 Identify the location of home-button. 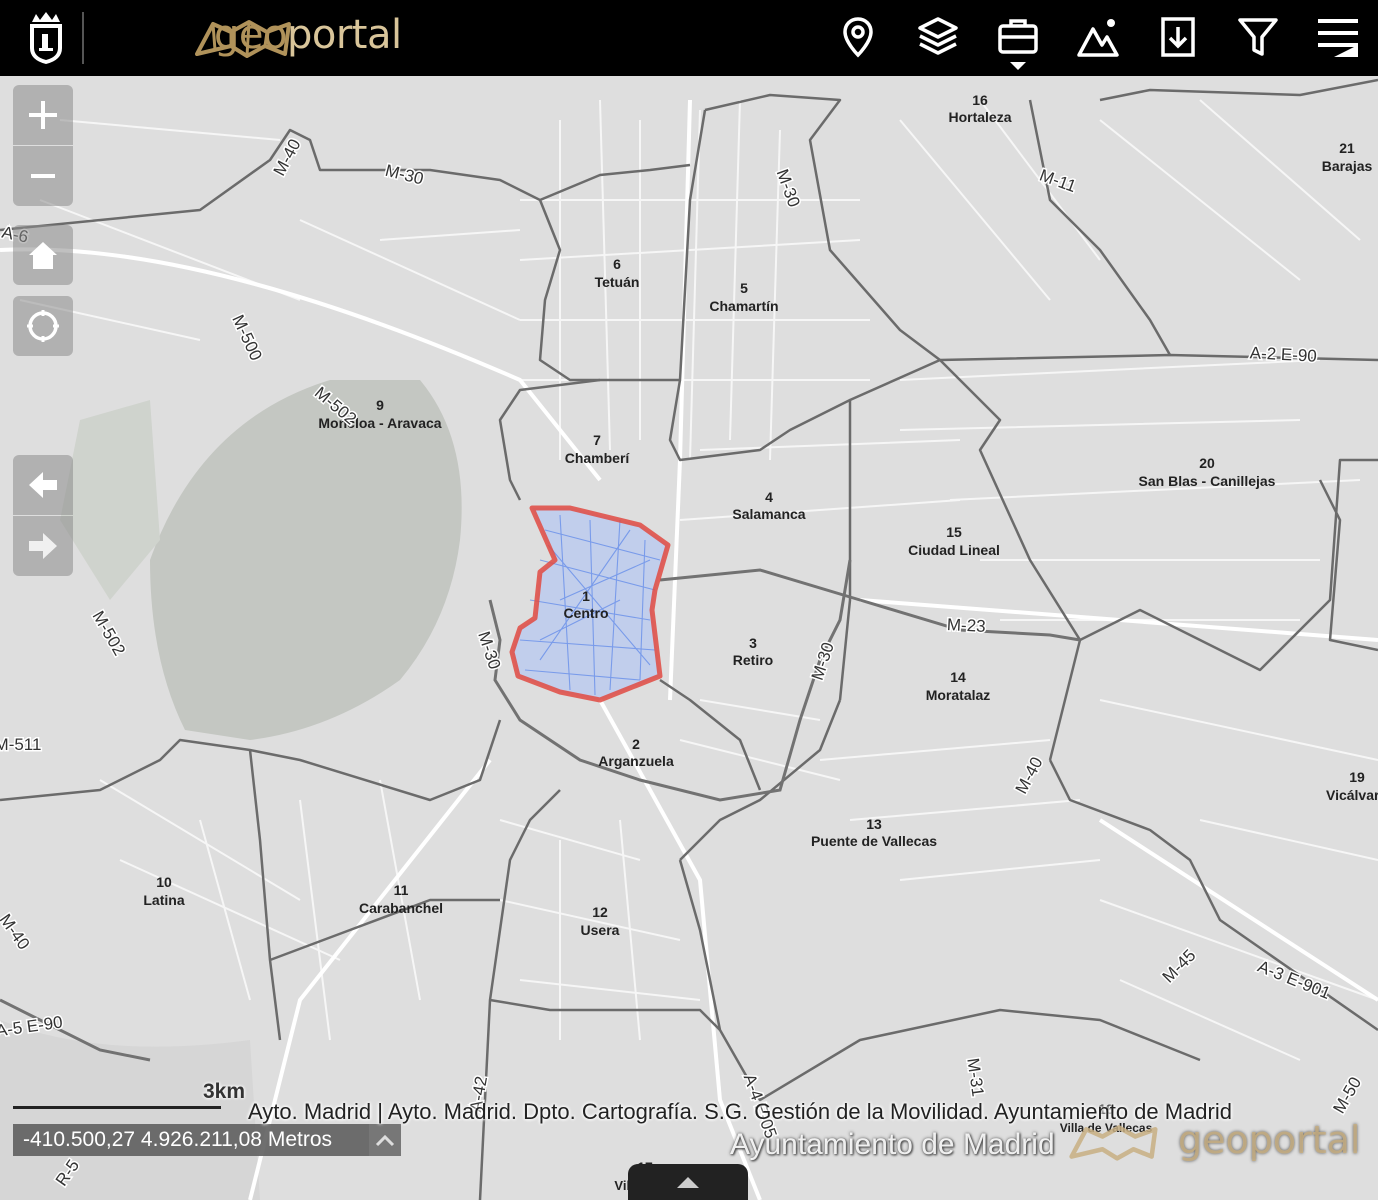
(43, 255).